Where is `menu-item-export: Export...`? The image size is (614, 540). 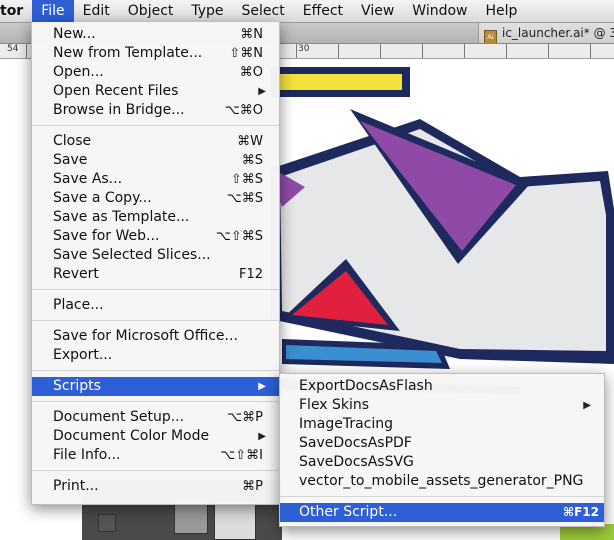 menu-item-export: Export... is located at coordinates (155, 355).